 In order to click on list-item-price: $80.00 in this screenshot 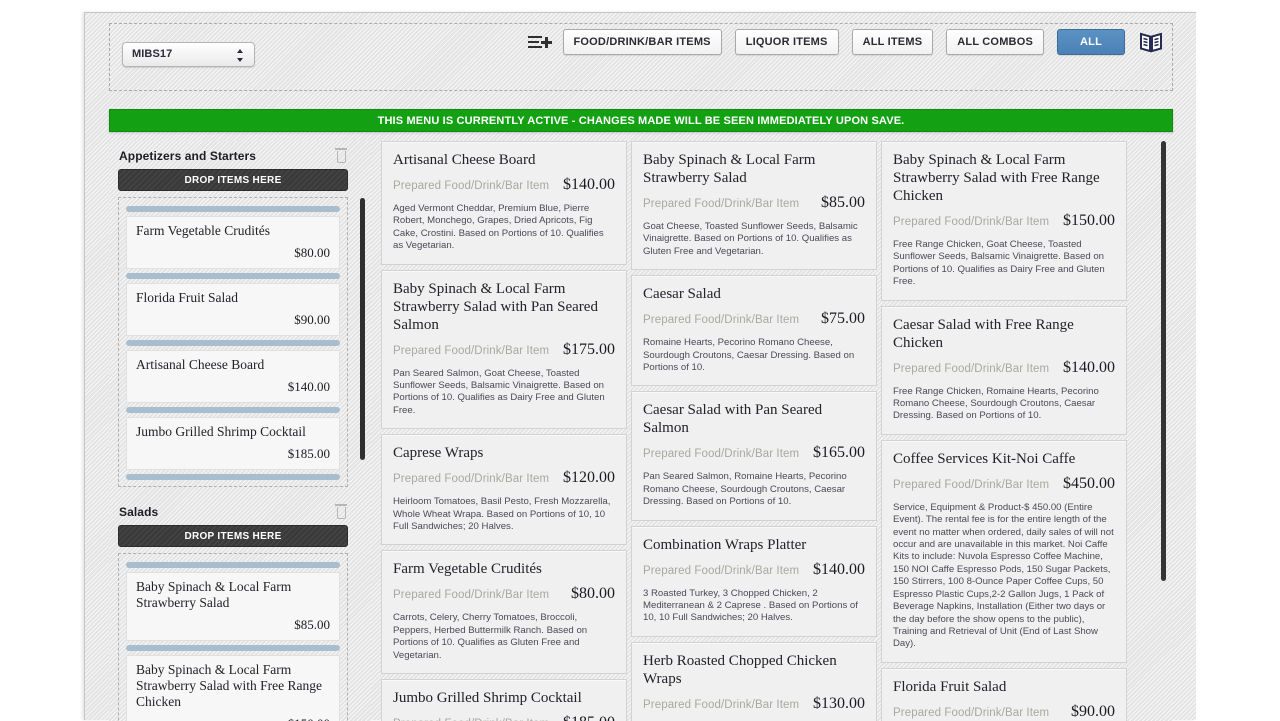, I will do `click(312, 252)`.